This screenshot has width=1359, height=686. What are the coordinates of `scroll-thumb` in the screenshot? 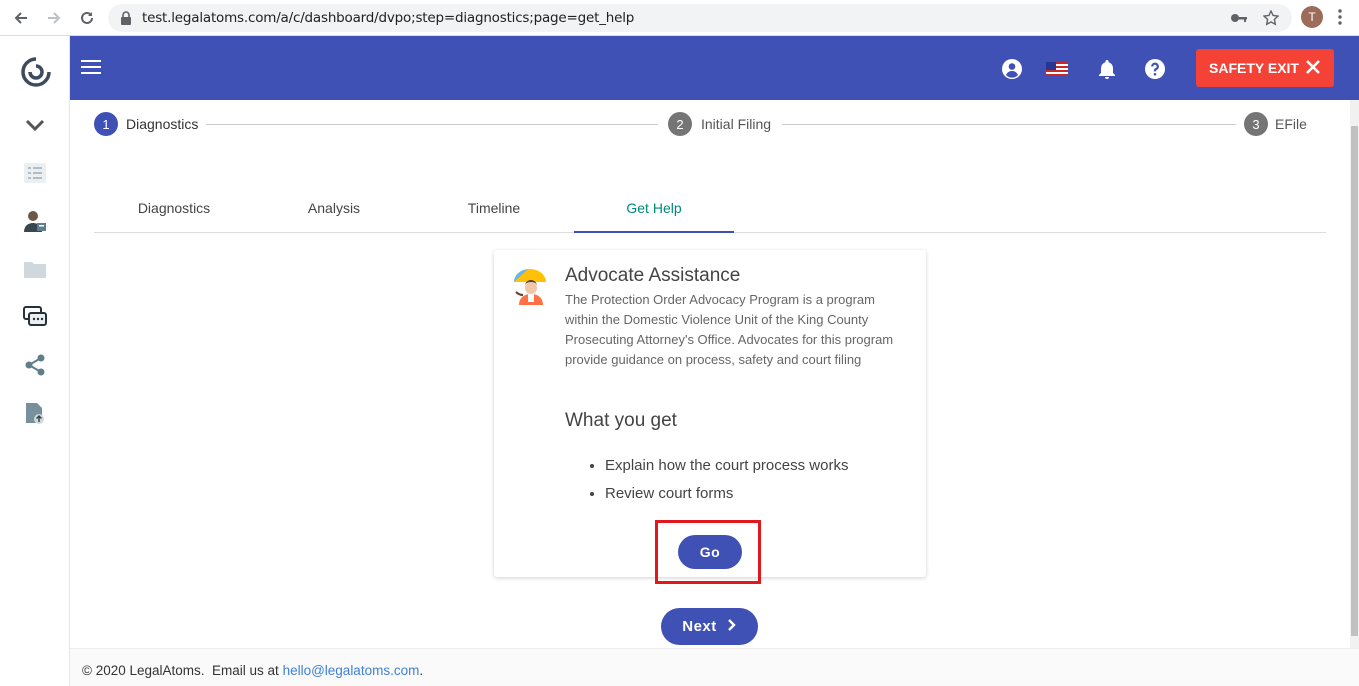 It's located at (1354, 381).